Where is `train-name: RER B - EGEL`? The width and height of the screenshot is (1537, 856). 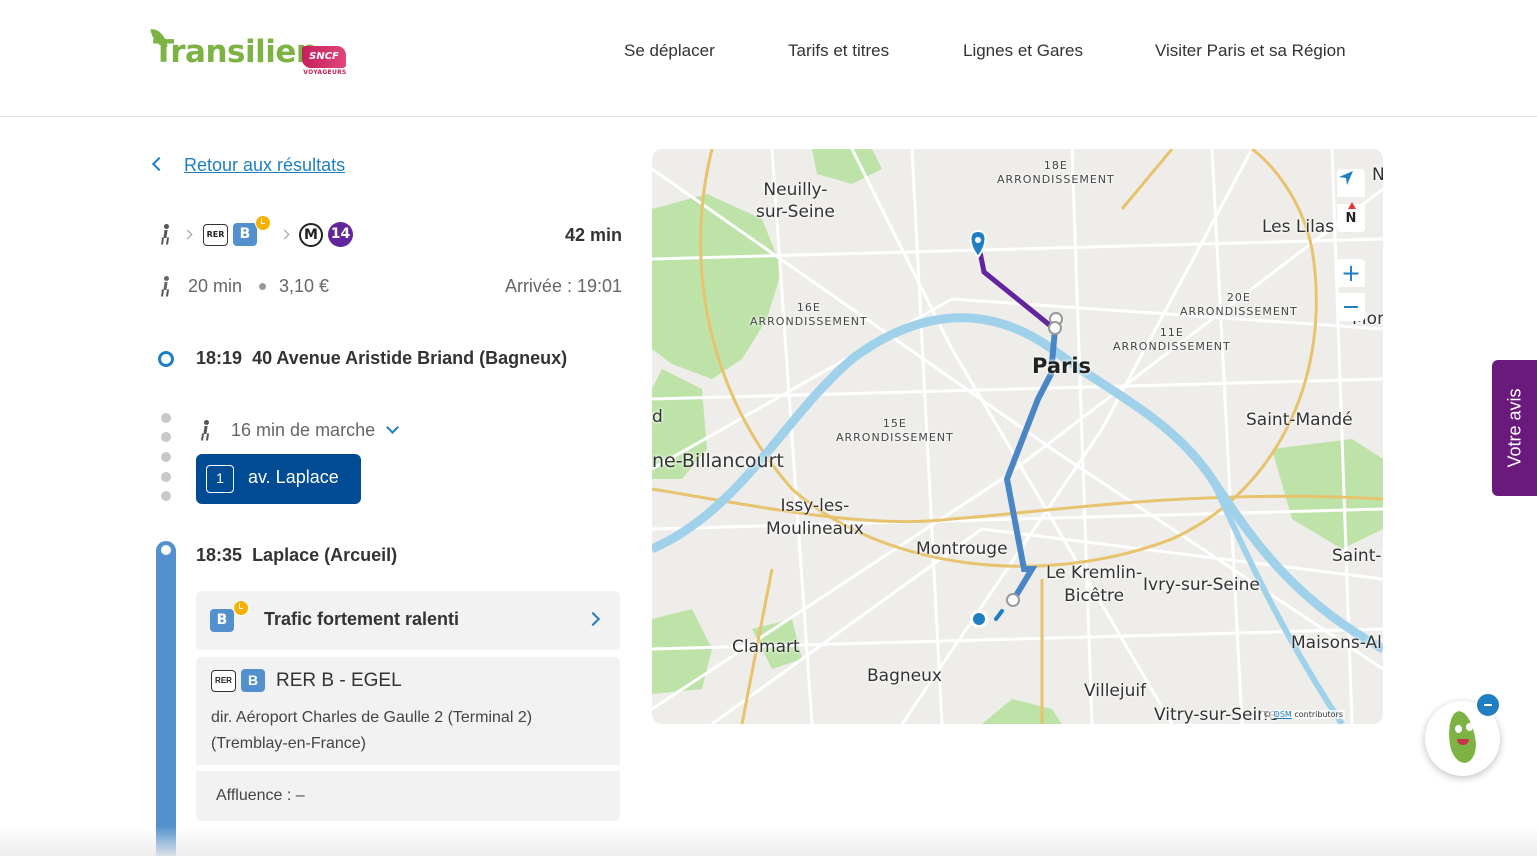 train-name: RER B - EGEL is located at coordinates (339, 680).